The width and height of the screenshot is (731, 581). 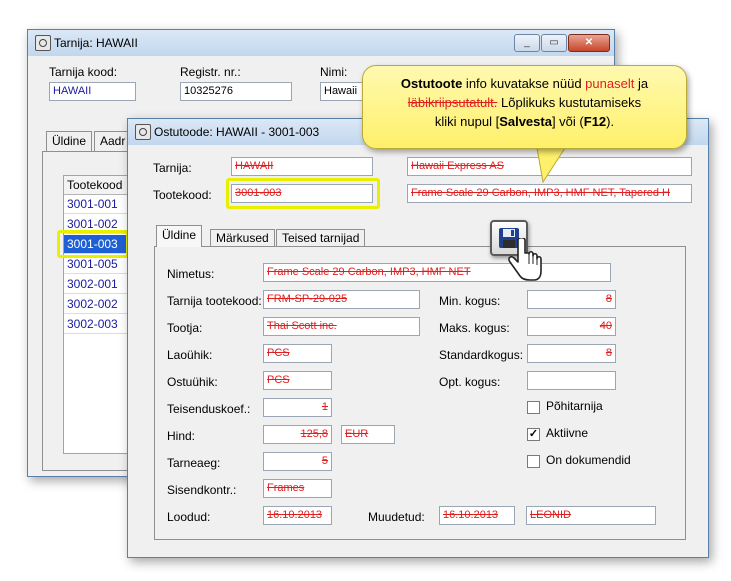 I want to click on tooltip-part10: F12, so click(x=595, y=121).